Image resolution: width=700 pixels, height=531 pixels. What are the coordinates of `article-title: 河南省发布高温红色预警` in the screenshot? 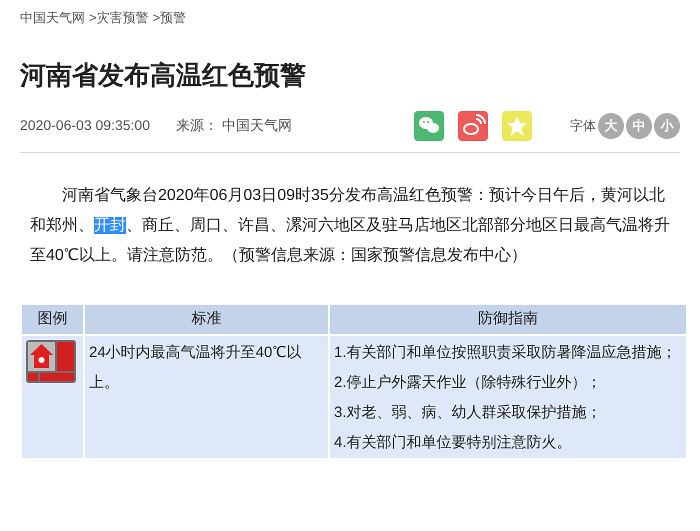 It's located at (163, 75).